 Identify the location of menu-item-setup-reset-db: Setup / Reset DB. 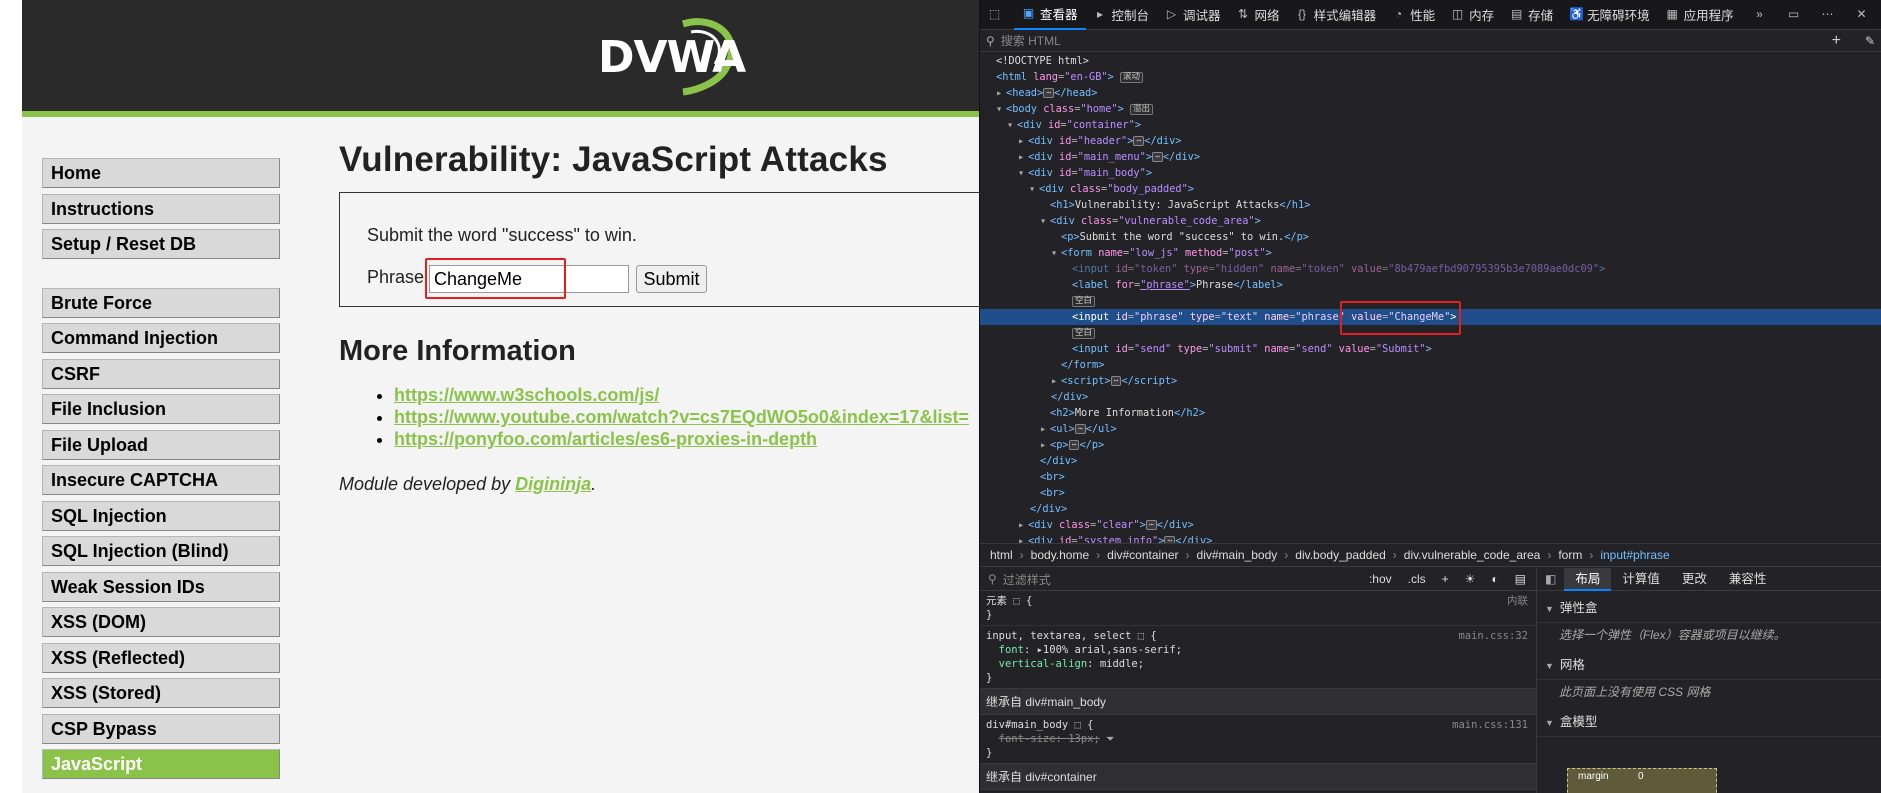
(161, 244).